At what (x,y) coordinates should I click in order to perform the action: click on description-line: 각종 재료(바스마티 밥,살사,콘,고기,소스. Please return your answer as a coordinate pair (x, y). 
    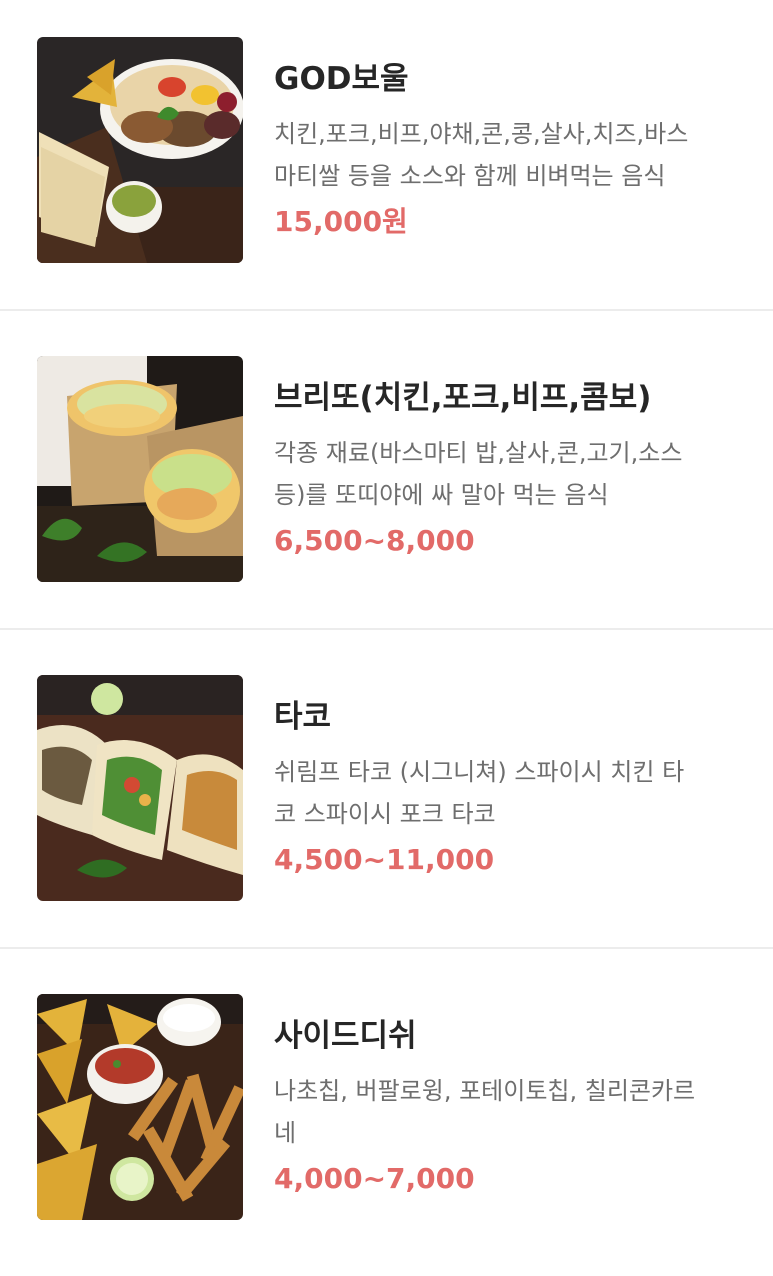
    Looking at the image, I should click on (478, 453).